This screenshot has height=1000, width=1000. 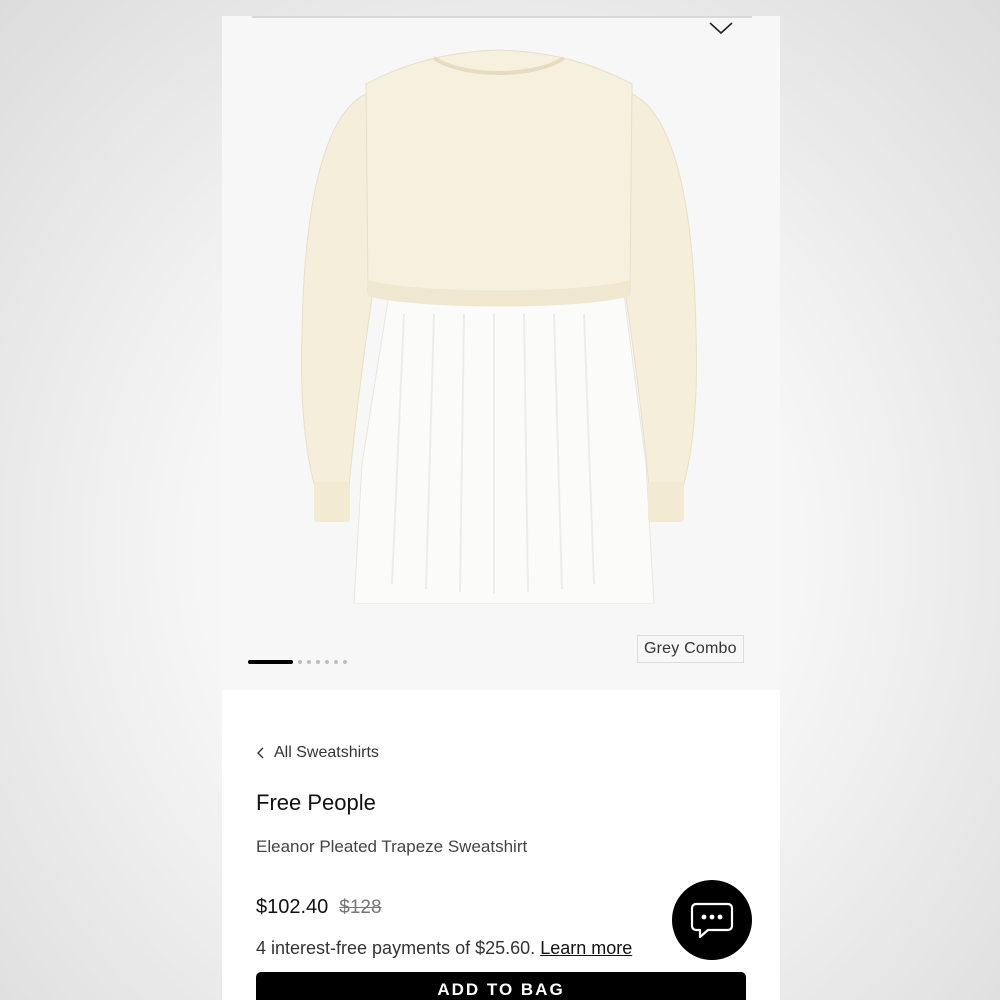 What do you see at coordinates (586, 948) in the screenshot?
I see `learn-more-link: Learn more` at bounding box center [586, 948].